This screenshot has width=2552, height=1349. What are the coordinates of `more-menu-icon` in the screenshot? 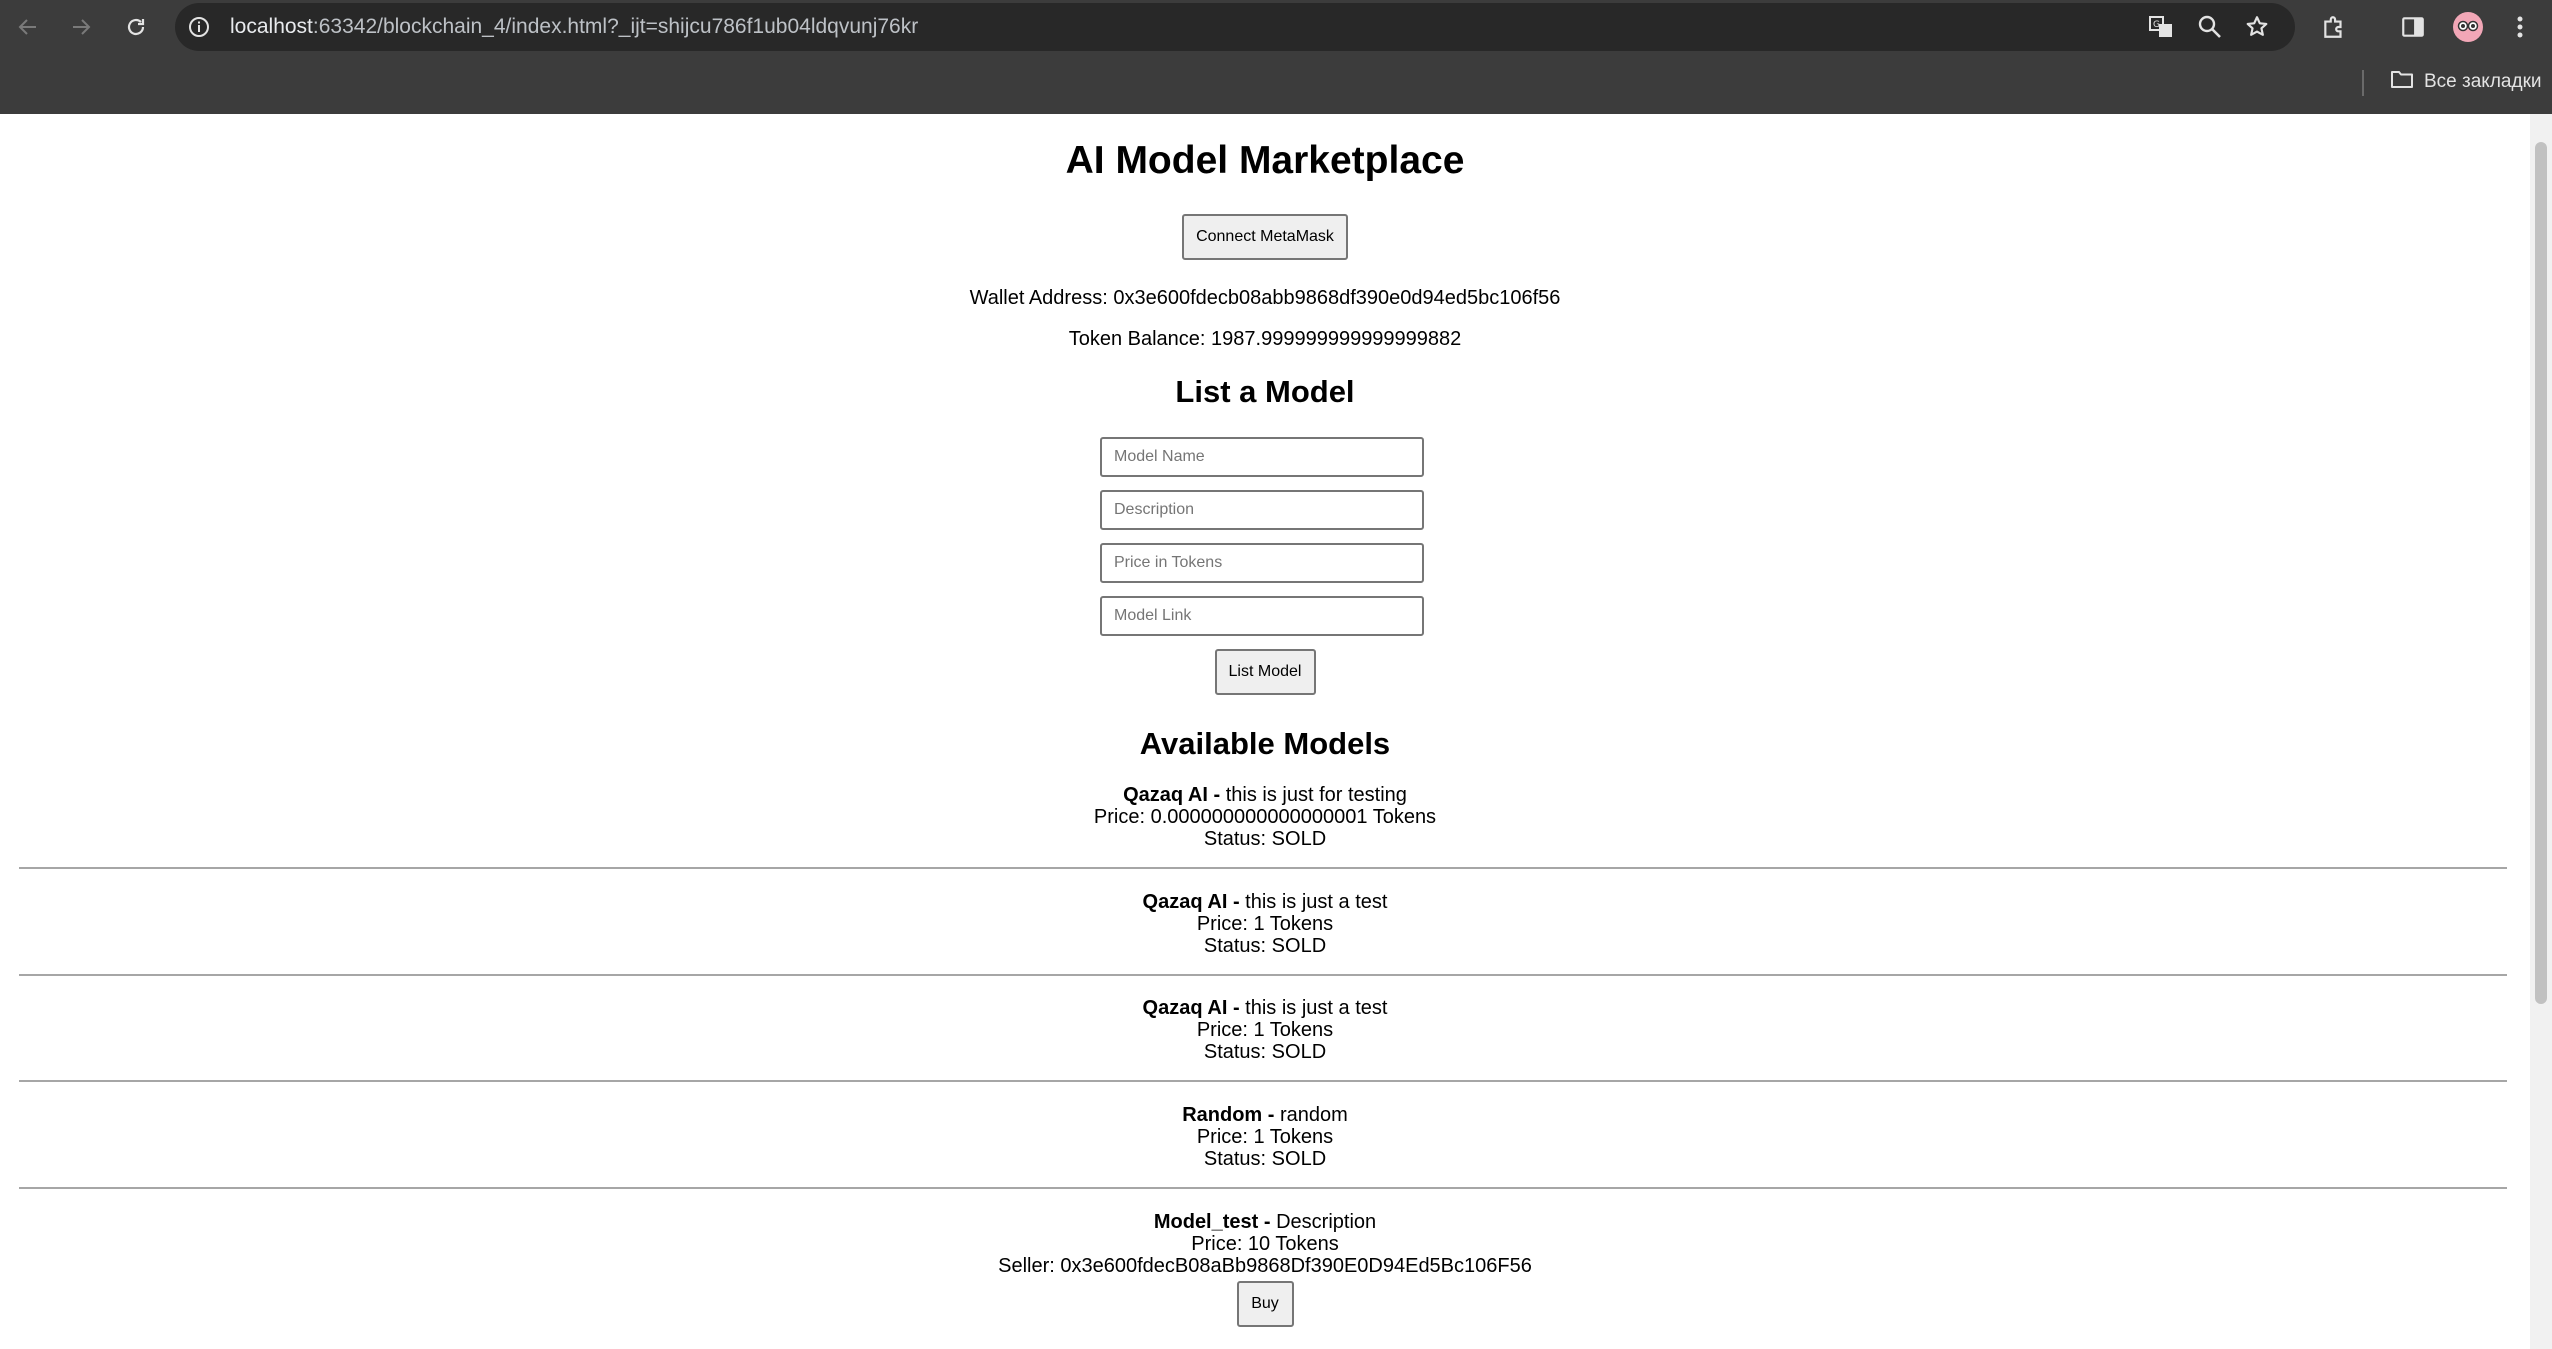 It's located at (2520, 27).